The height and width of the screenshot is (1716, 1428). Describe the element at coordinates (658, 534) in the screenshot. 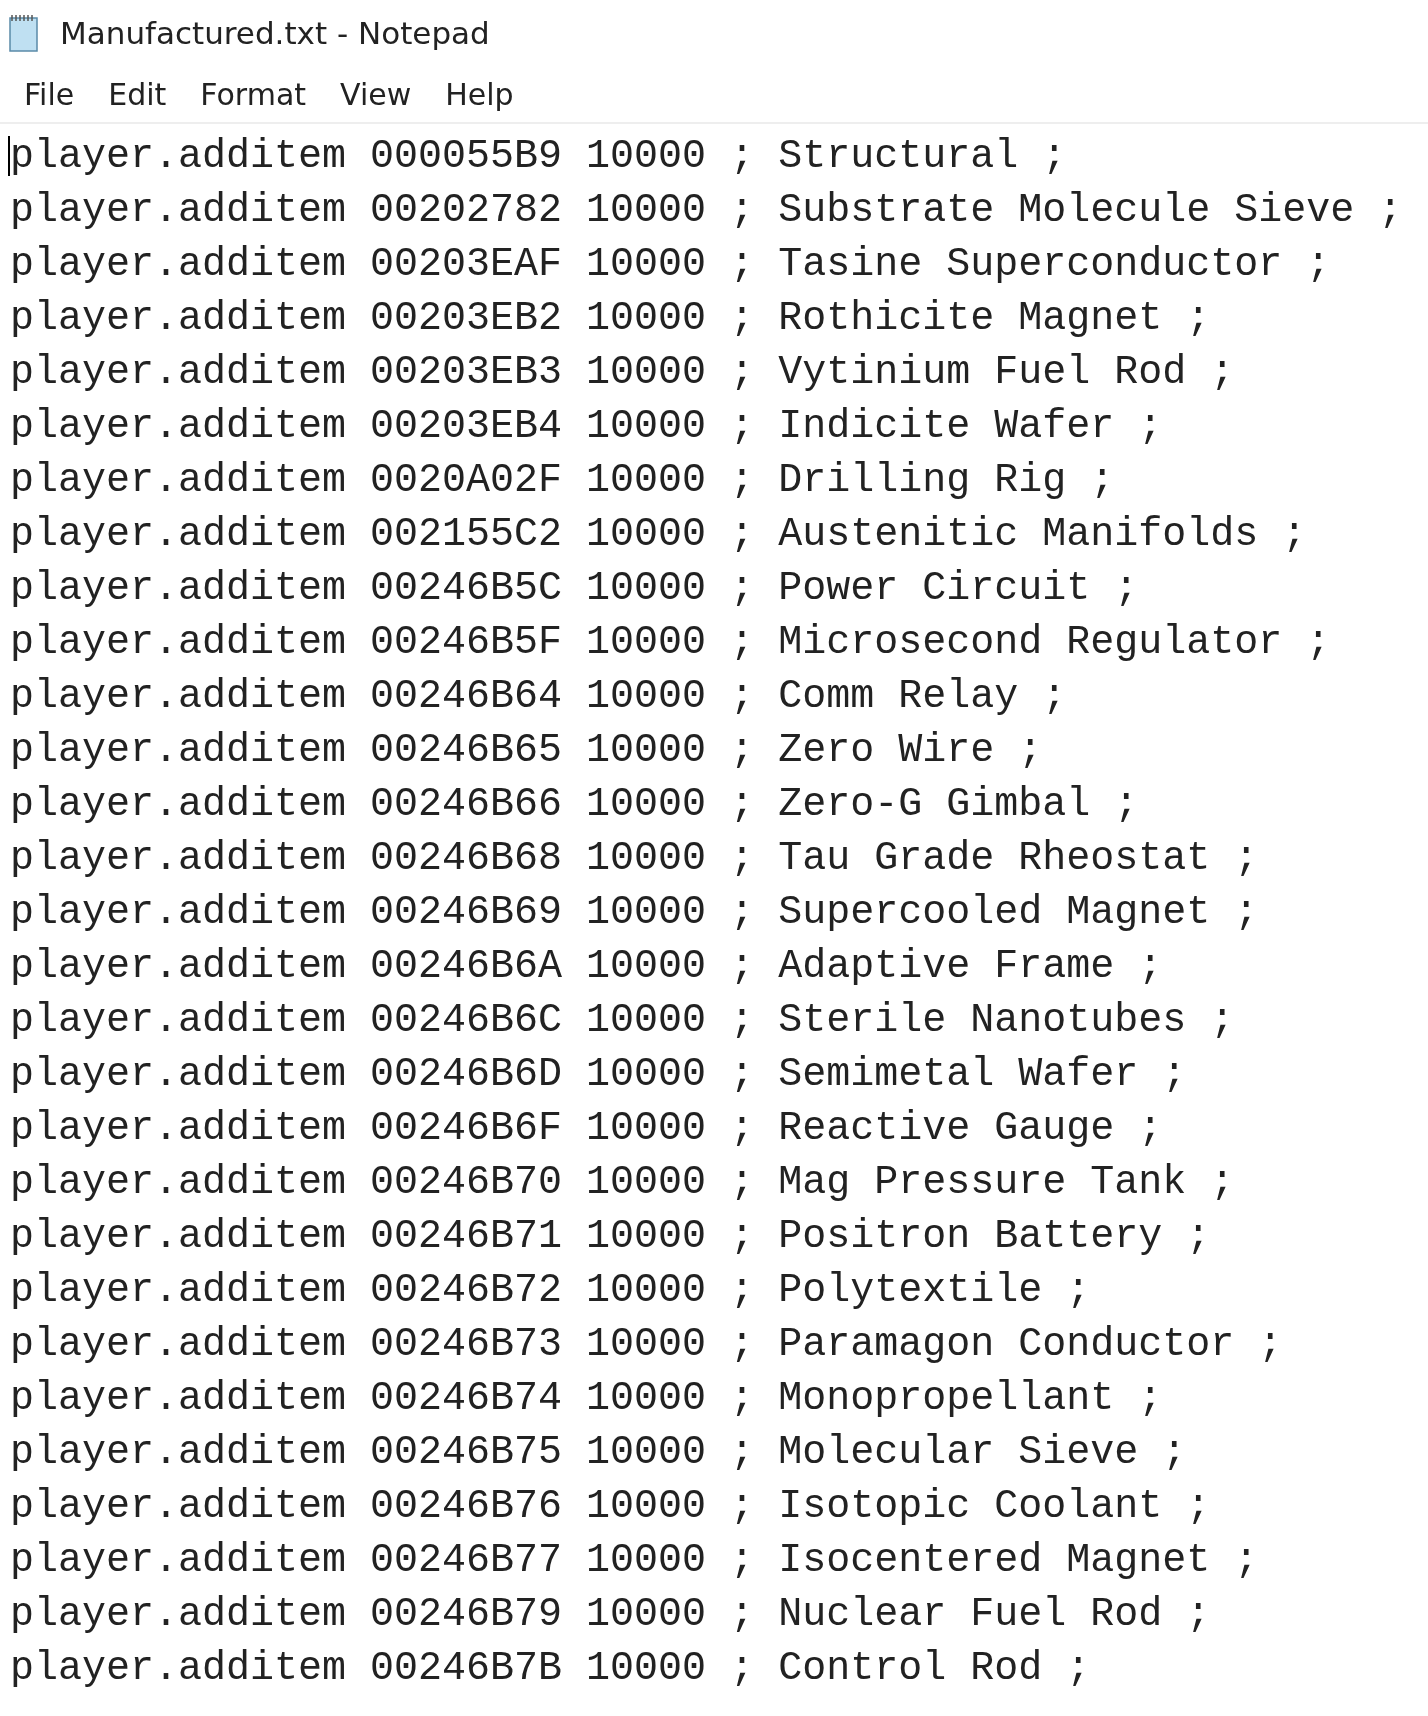

I see `text-line: player.additem 002155C2 10000 ; Austenitic Manifolds ;` at that location.